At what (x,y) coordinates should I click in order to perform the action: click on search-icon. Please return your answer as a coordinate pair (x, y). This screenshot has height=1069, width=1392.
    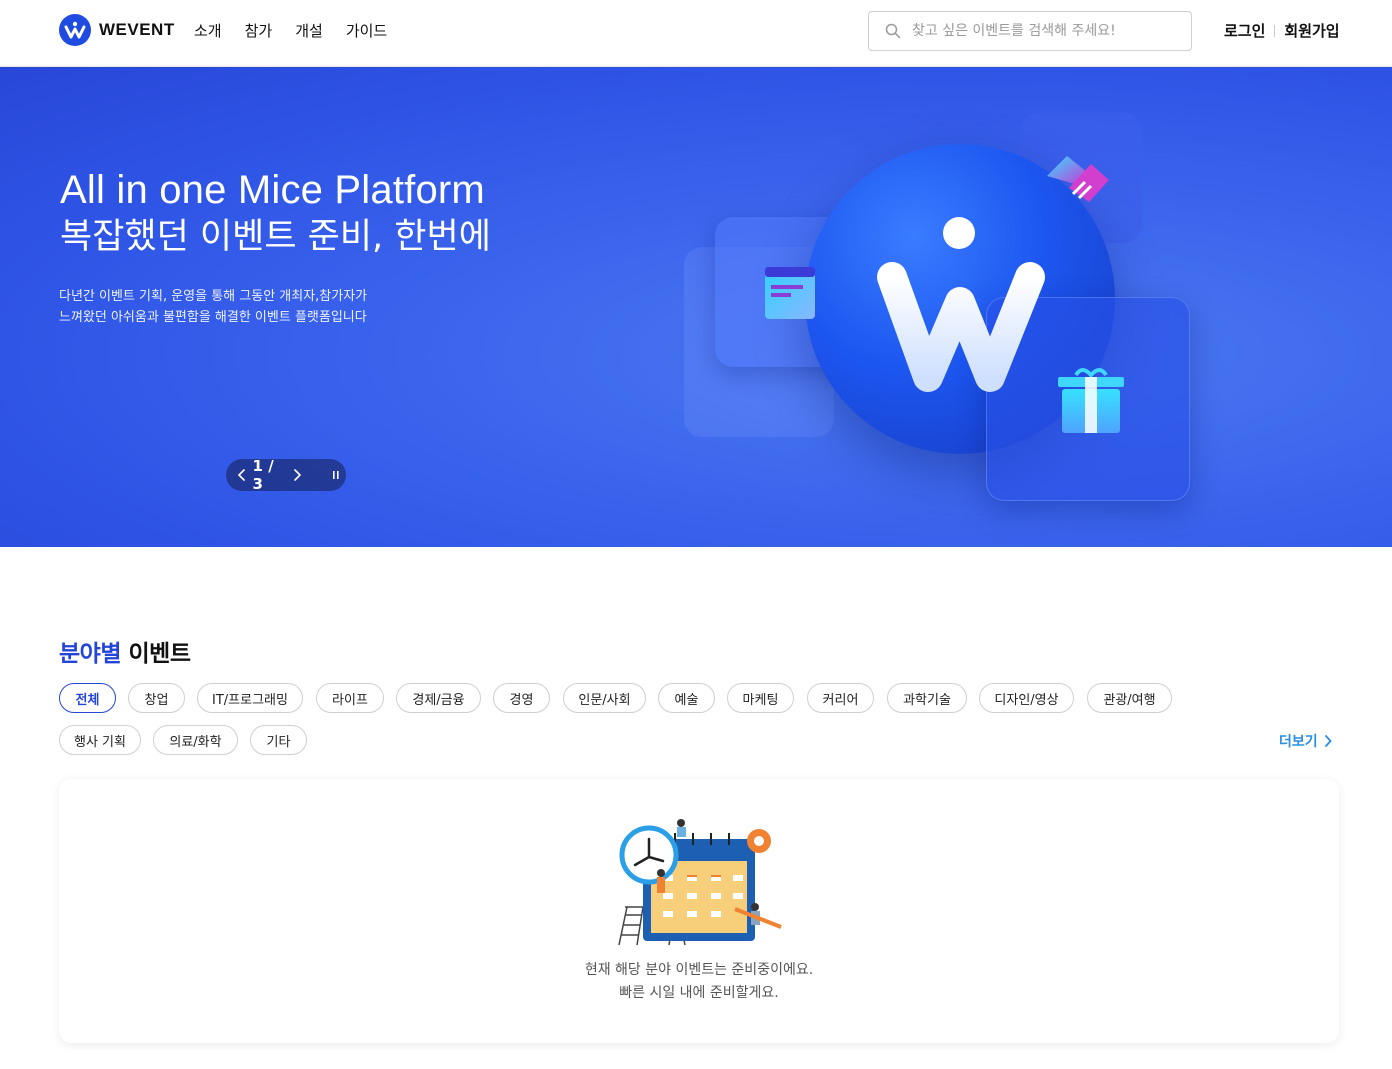
    Looking at the image, I should click on (893, 31).